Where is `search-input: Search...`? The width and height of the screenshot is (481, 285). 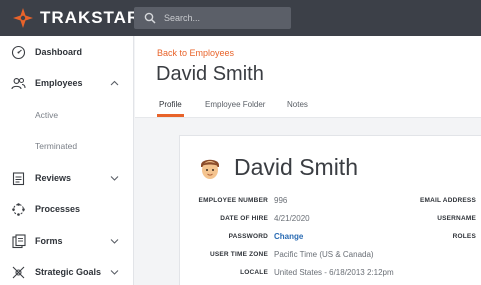
search-input: Search... is located at coordinates (212, 18).